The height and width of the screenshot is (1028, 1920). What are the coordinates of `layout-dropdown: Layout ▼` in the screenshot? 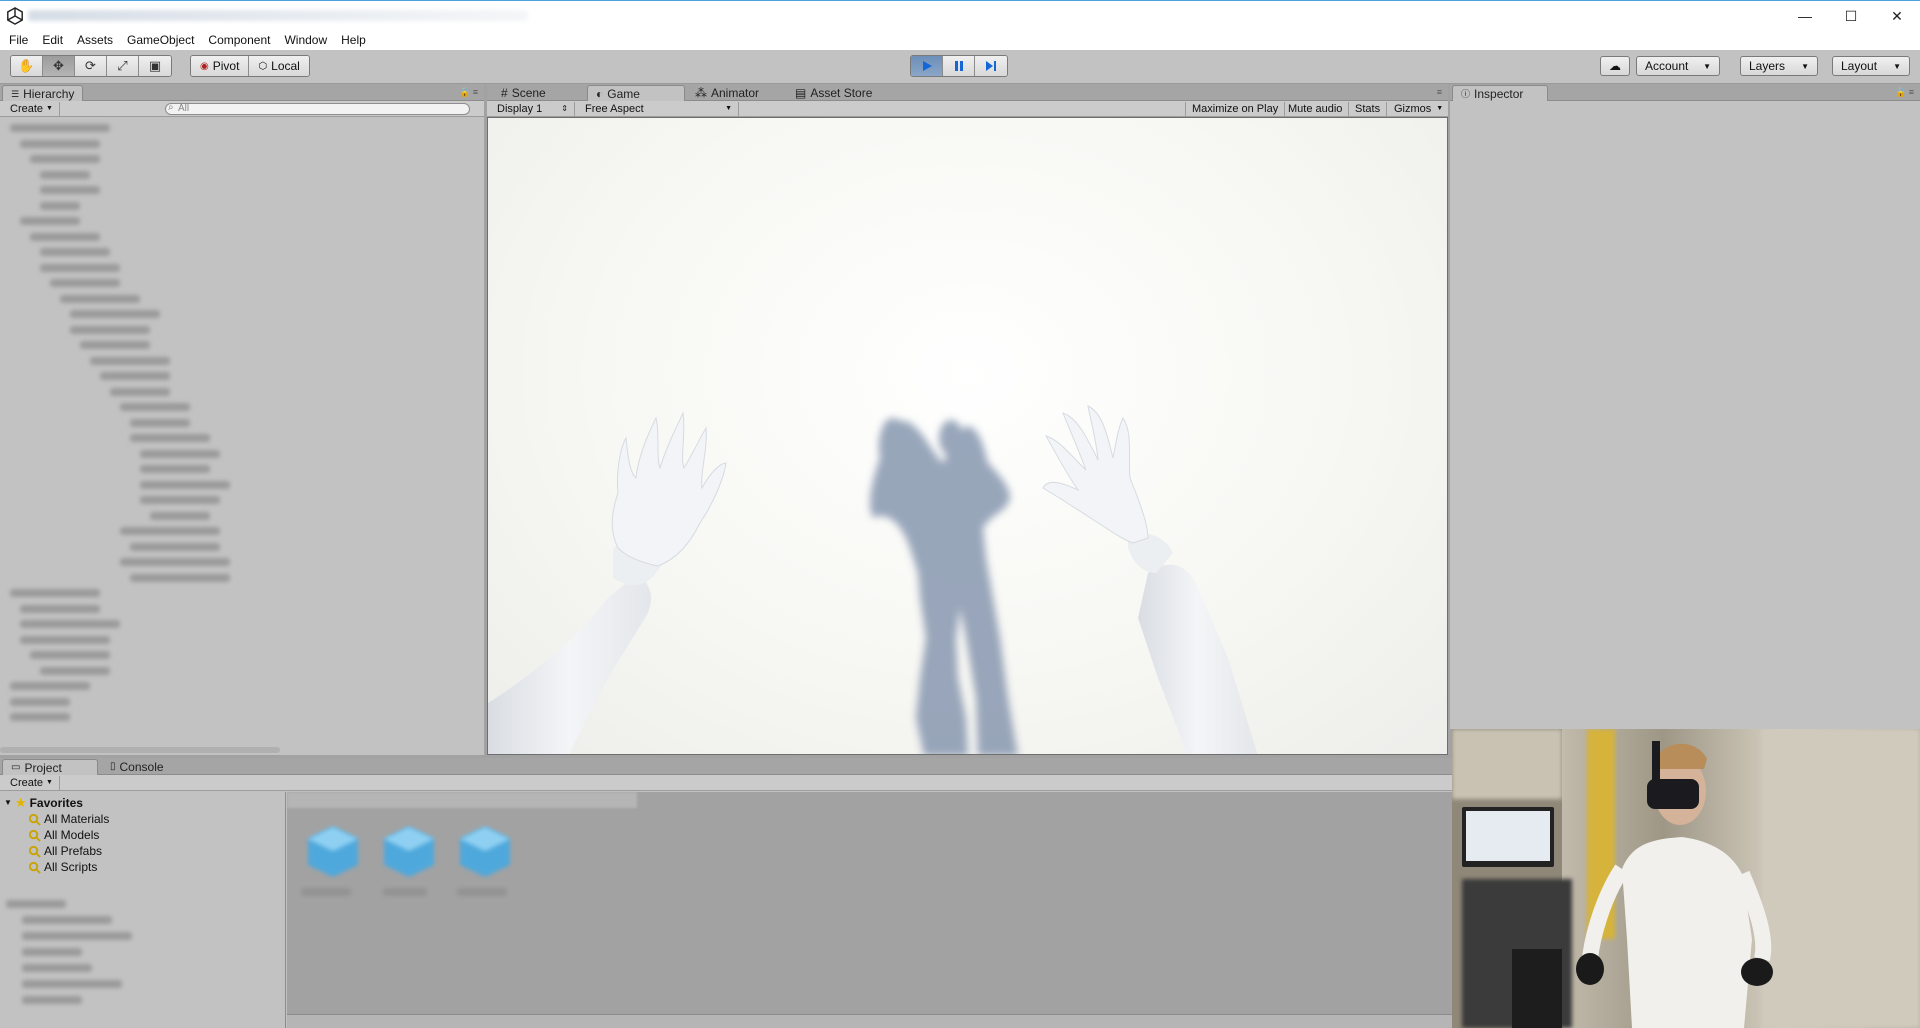 It's located at (1871, 66).